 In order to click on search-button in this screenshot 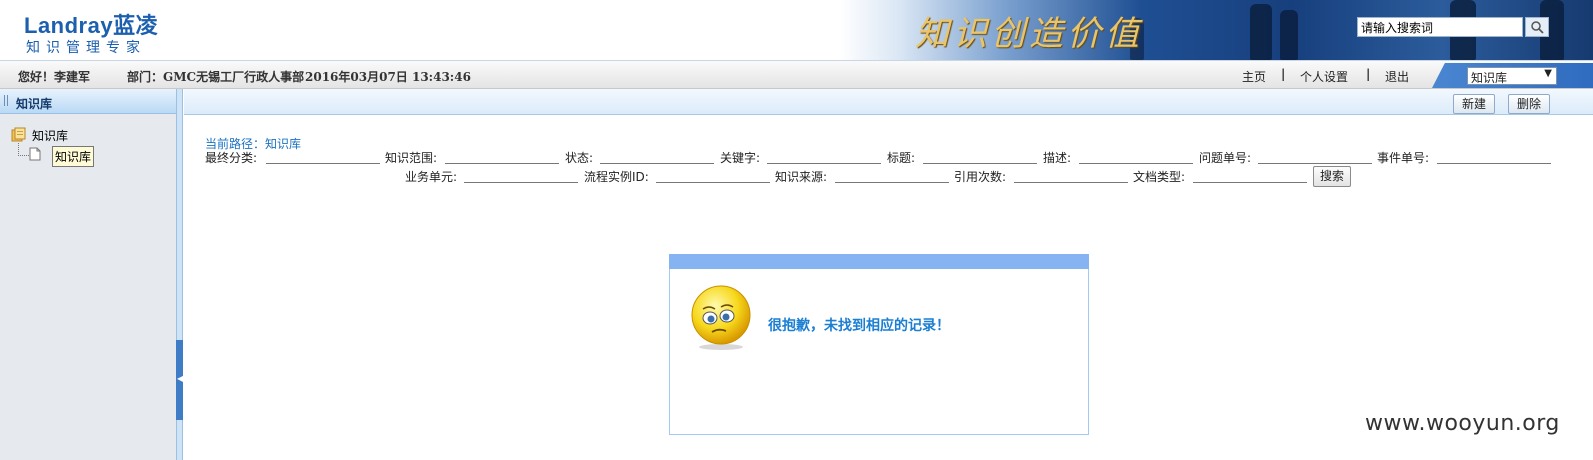, I will do `click(1537, 27)`.